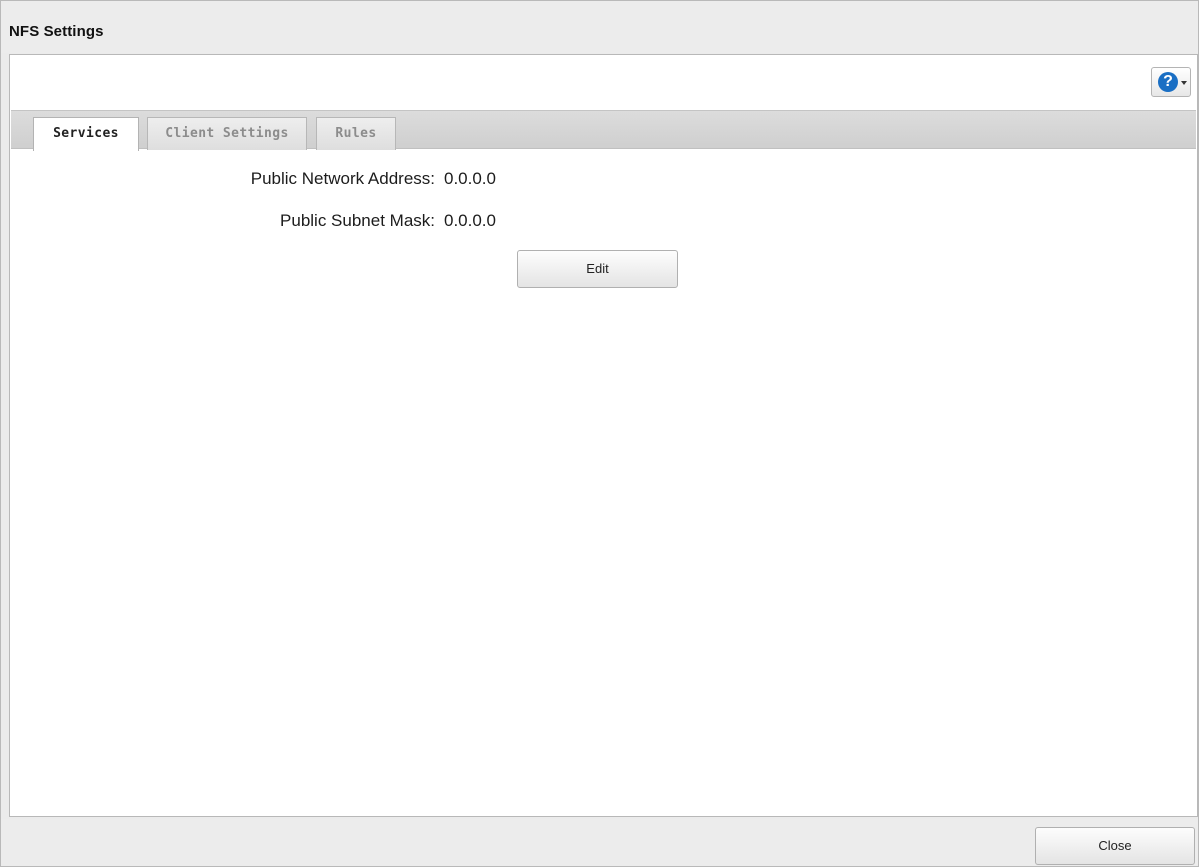 The height and width of the screenshot is (867, 1199). I want to click on help-menu-button: ?, so click(1171, 82).